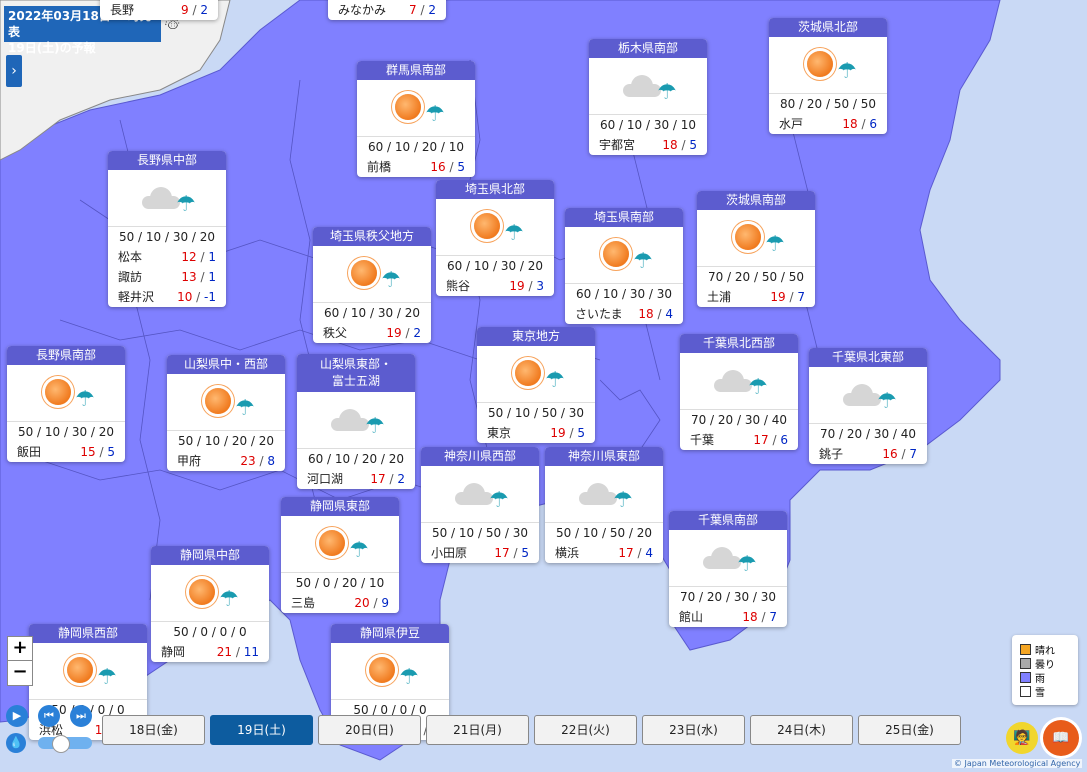 This screenshot has height=772, width=1087. Describe the element at coordinates (20, 649) in the screenshot. I see `zoom-in-button: +` at that location.